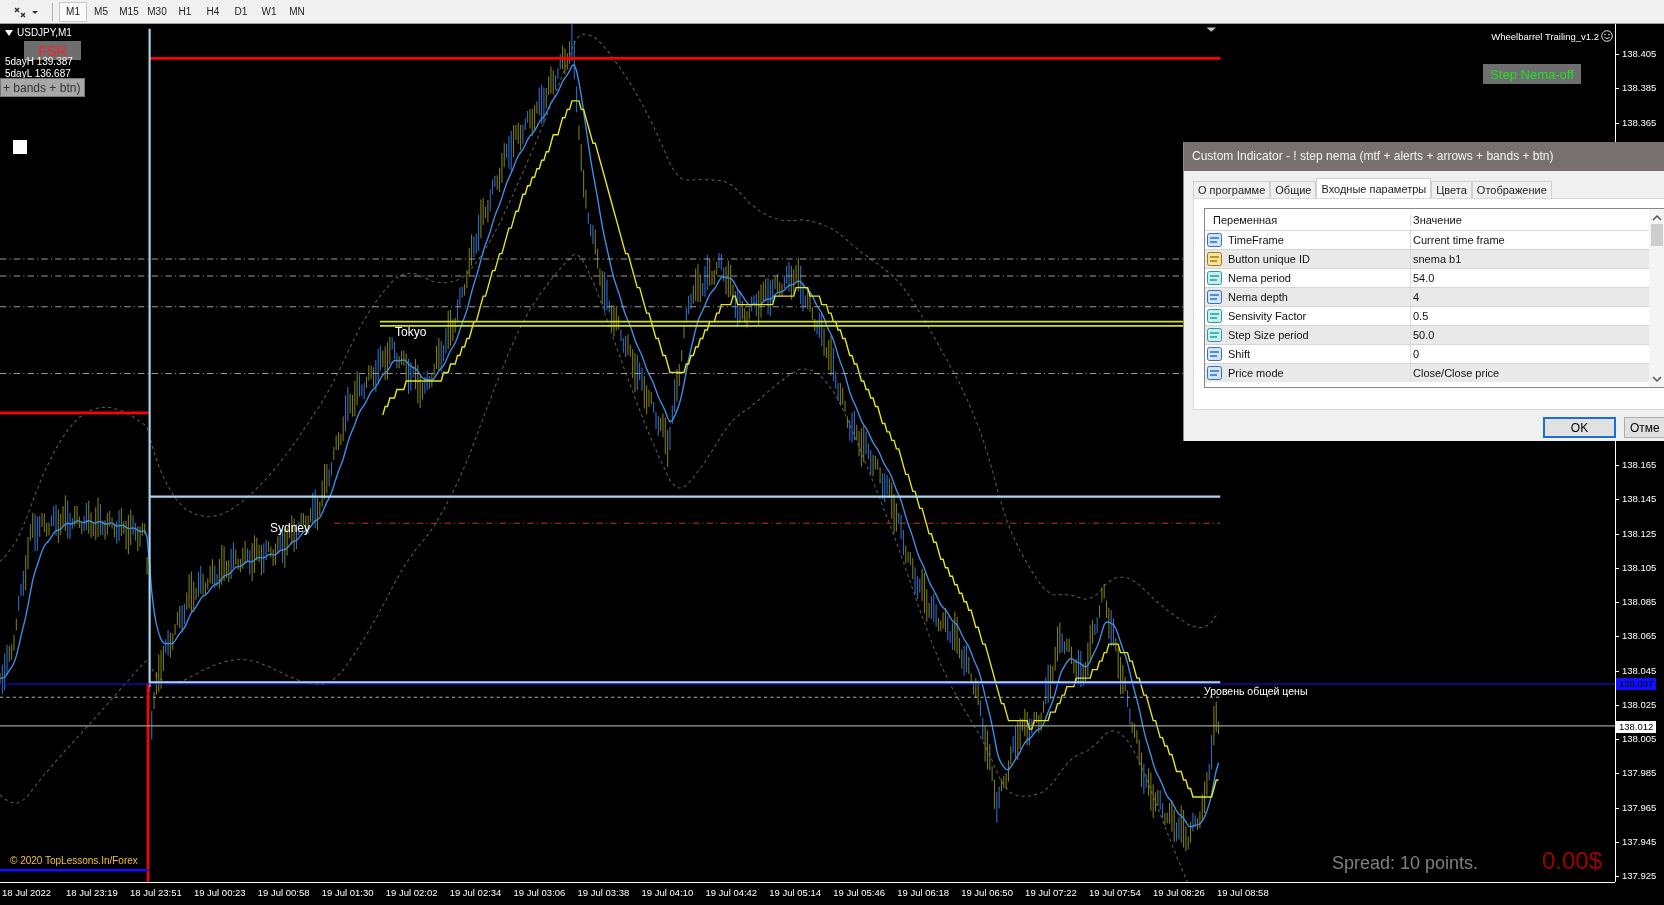 The image size is (1664, 905). What do you see at coordinates (1178, 892) in the screenshot?
I see `time-label: 19 Jul 08:26` at bounding box center [1178, 892].